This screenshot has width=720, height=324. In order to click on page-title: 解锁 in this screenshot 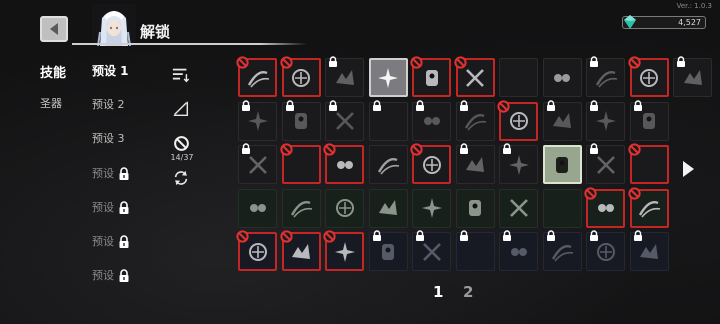, I will do `click(155, 32)`.